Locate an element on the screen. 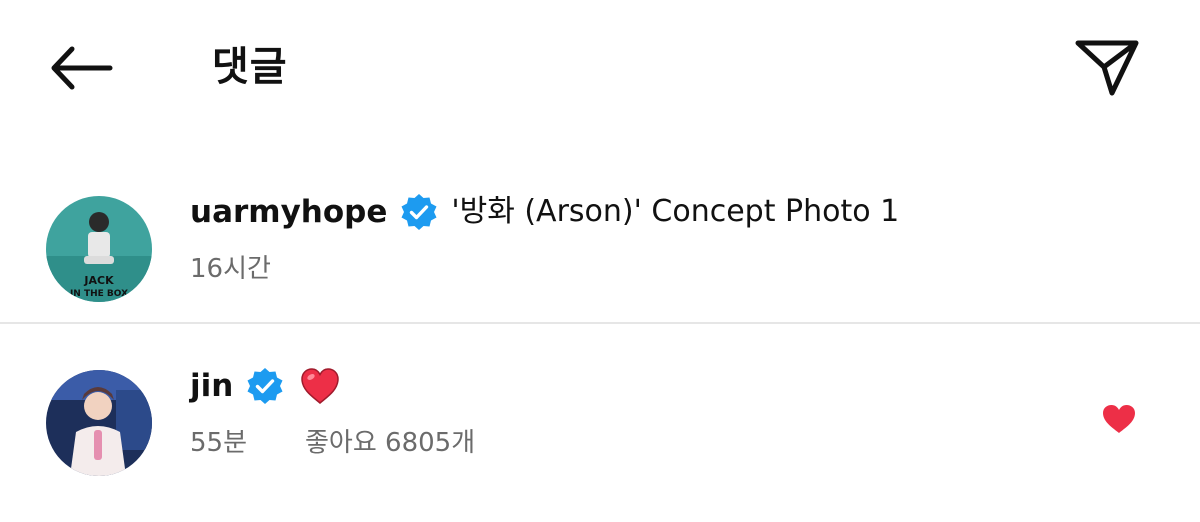 The height and width of the screenshot is (522, 1200). avatar-image is located at coordinates (99, 423).